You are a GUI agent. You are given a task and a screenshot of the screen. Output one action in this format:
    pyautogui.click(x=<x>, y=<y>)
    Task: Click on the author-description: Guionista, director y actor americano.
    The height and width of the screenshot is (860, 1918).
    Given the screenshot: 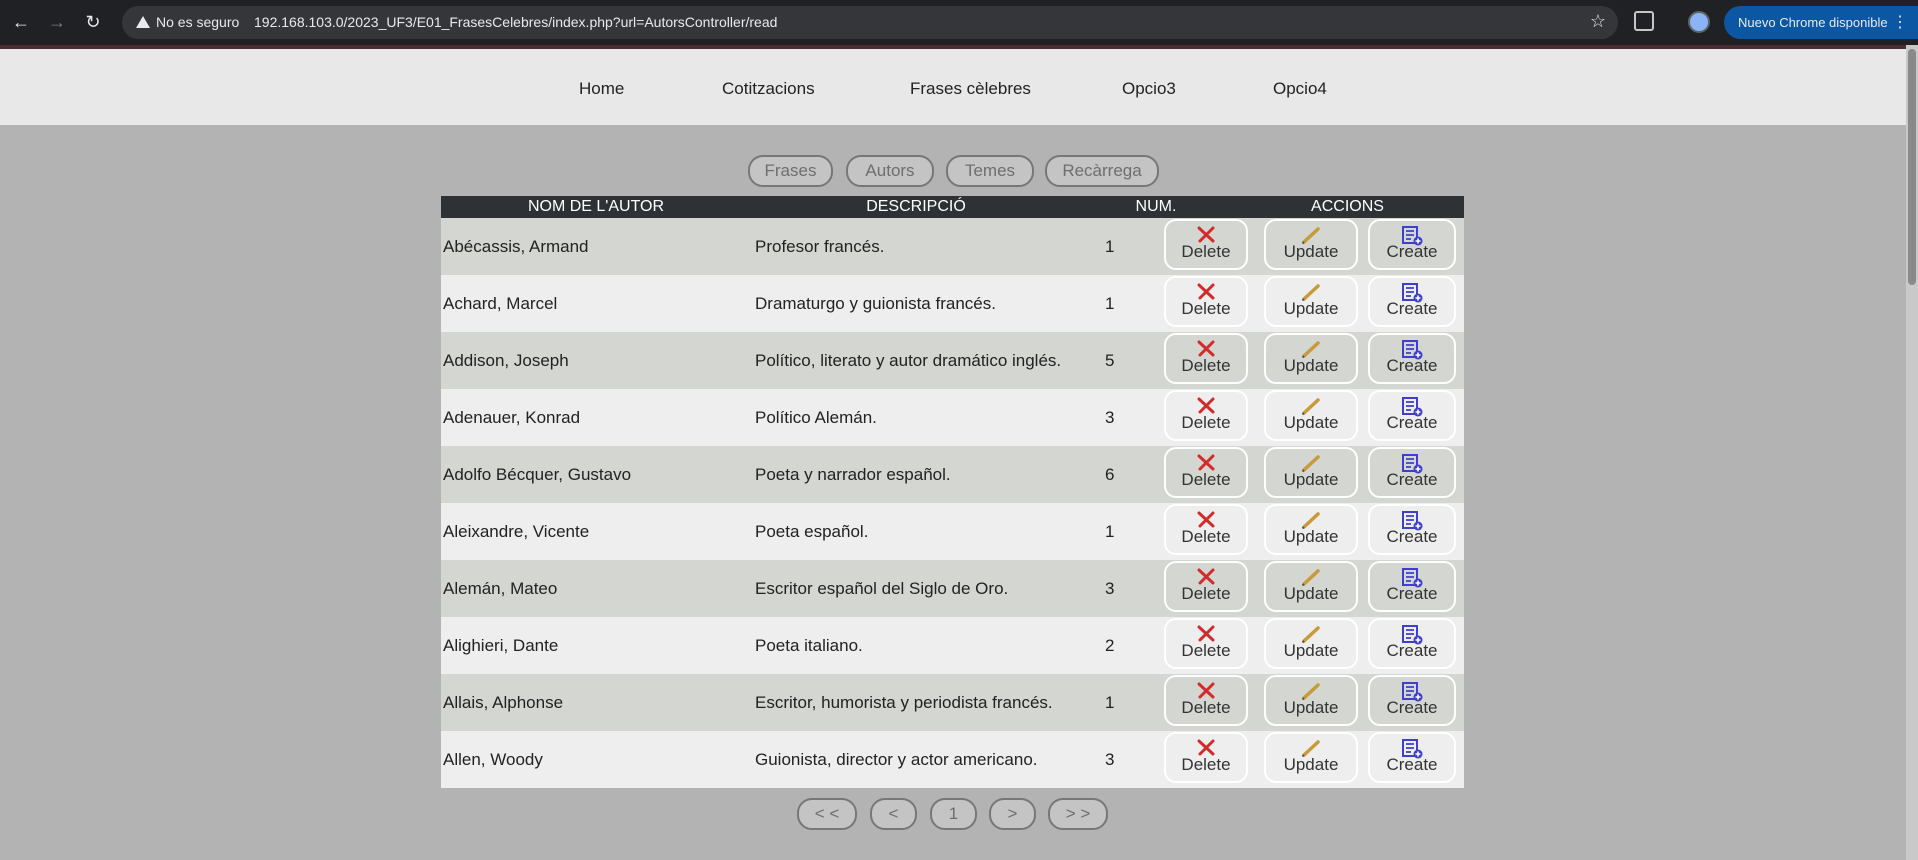 What is the action you would take?
    pyautogui.click(x=896, y=759)
    